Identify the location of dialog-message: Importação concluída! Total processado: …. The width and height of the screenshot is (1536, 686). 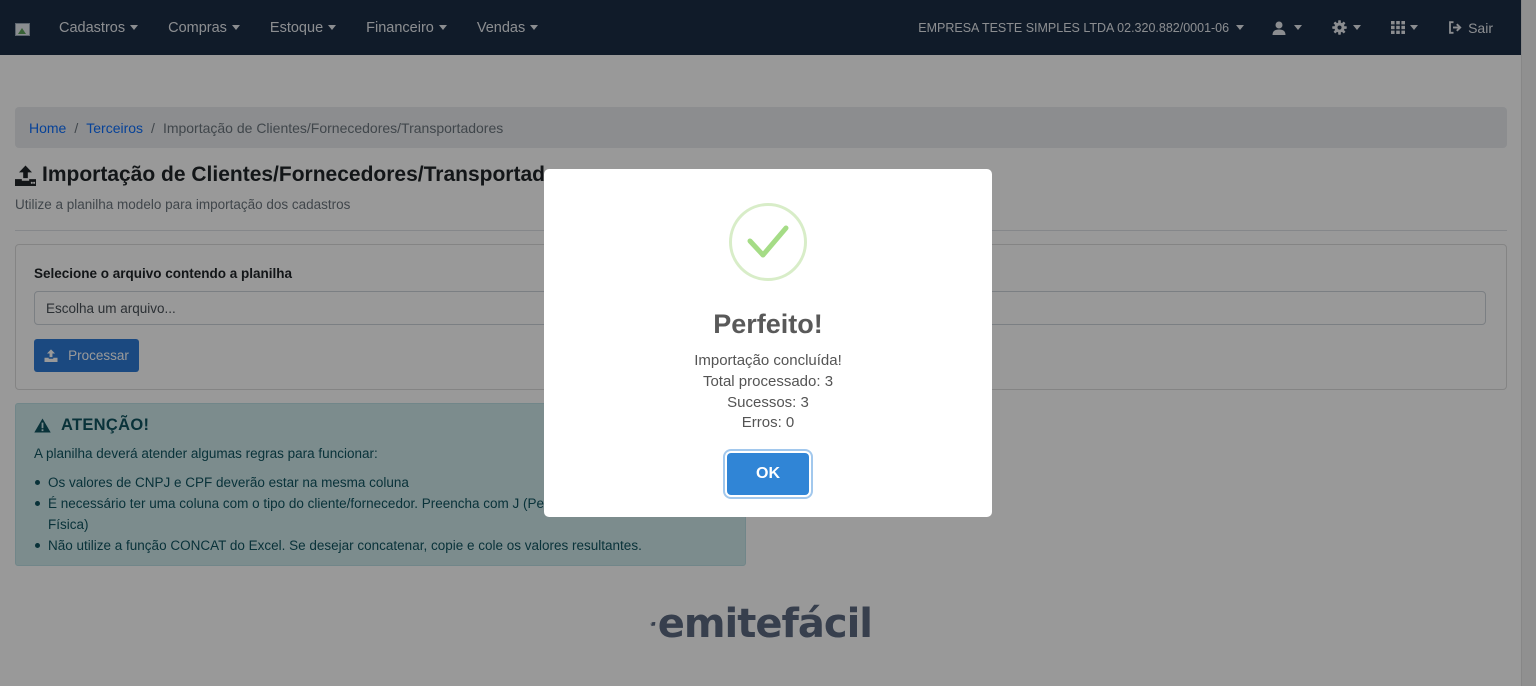
(768, 392).